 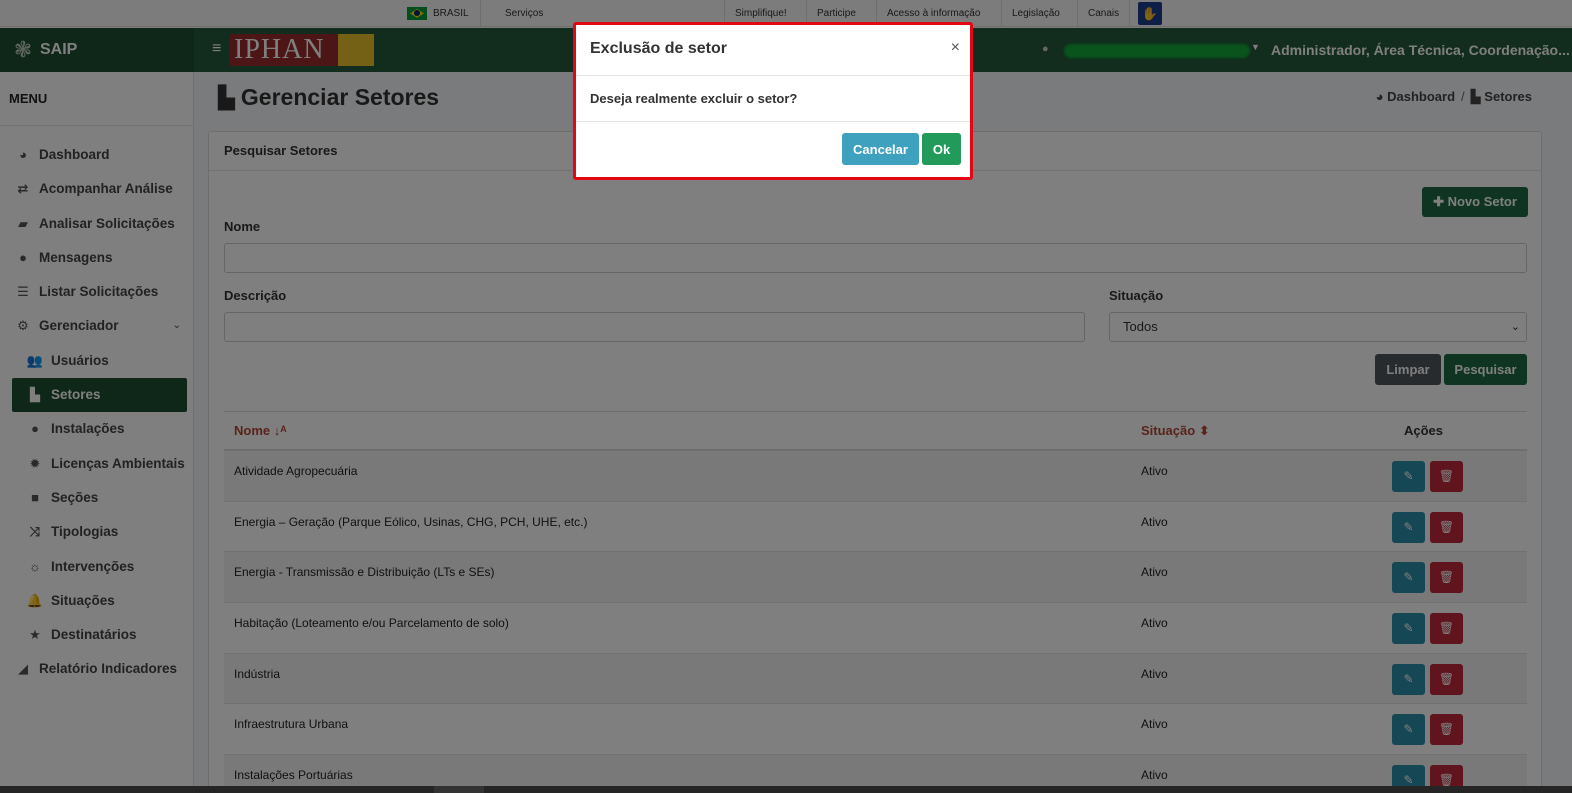 What do you see at coordinates (880, 149) in the screenshot?
I see `cancel-button: Cancelar` at bounding box center [880, 149].